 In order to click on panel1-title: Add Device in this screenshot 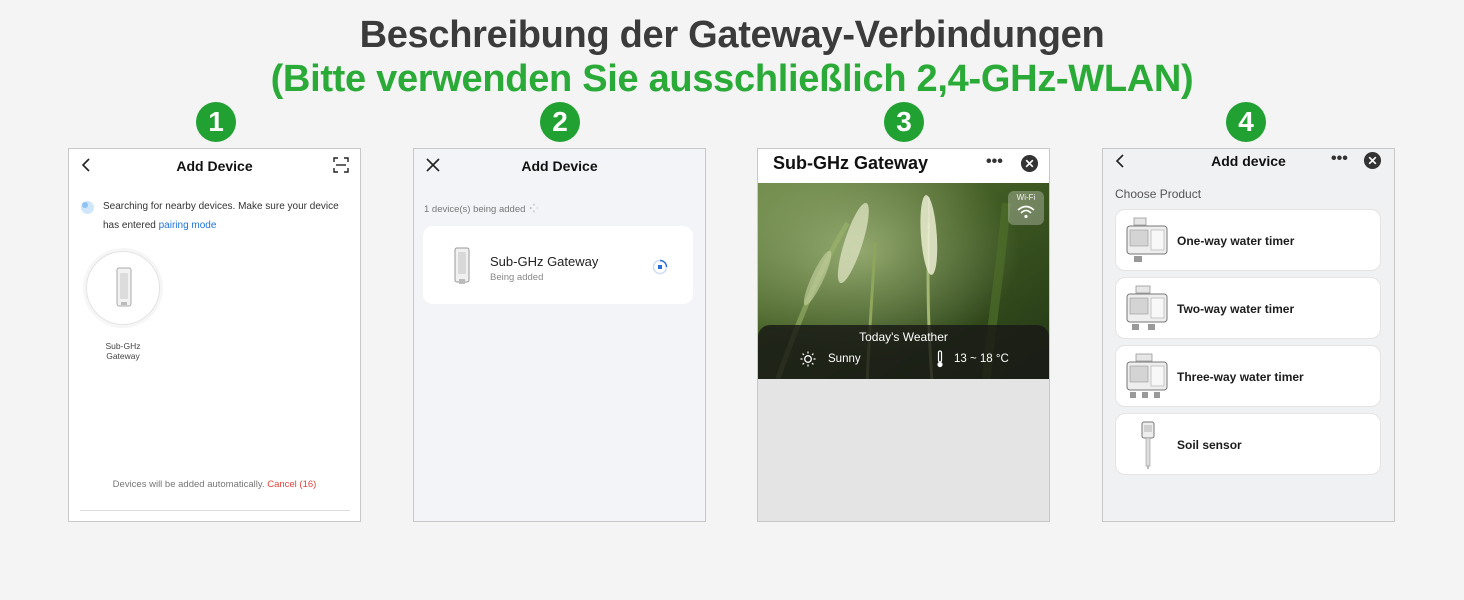, I will do `click(214, 166)`.